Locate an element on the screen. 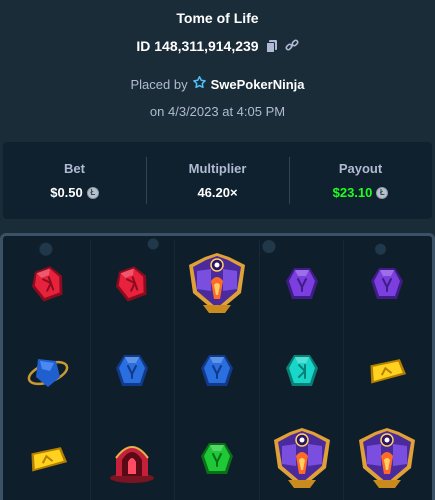  multiplier-value: 46.20× is located at coordinates (217, 192).